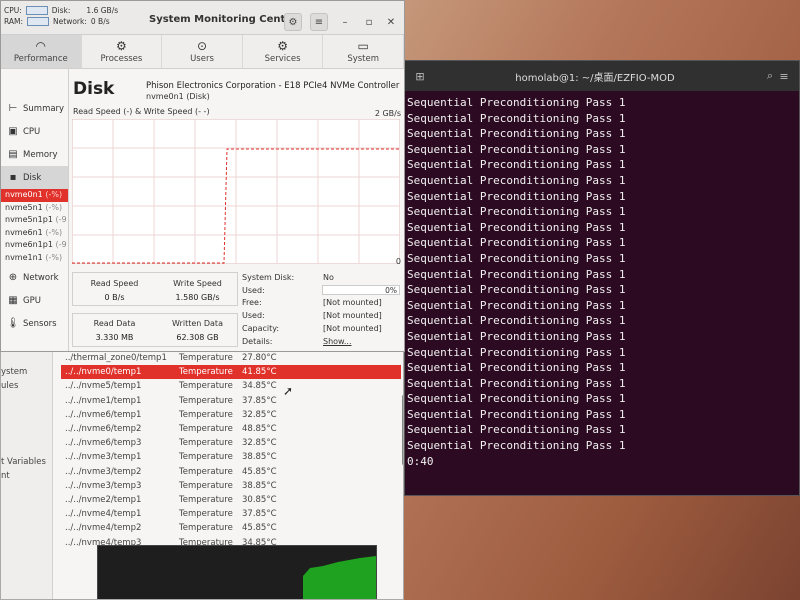 Image resolution: width=800 pixels, height=600 pixels. Describe the element at coordinates (27, 472) in the screenshot. I see `settings-sidebar: ystem ules t Variables nt` at that location.